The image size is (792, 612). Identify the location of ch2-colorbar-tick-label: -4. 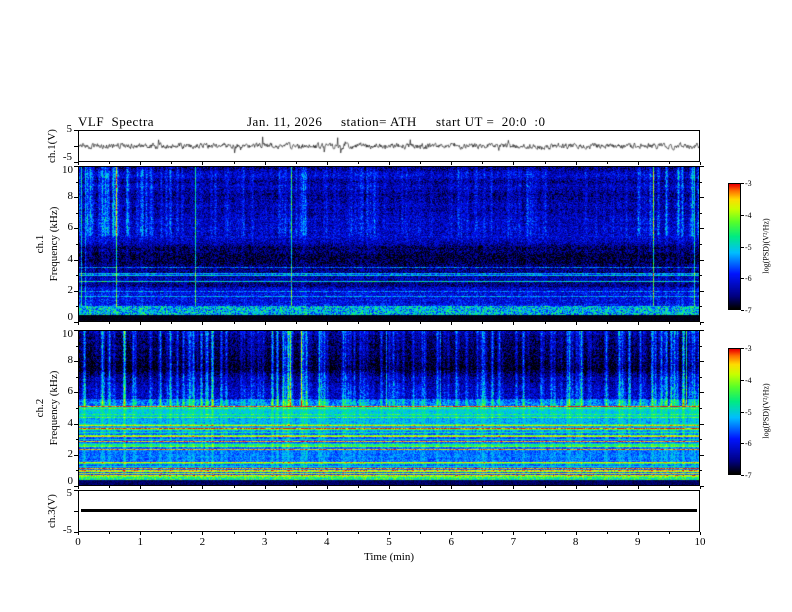
(748, 380).